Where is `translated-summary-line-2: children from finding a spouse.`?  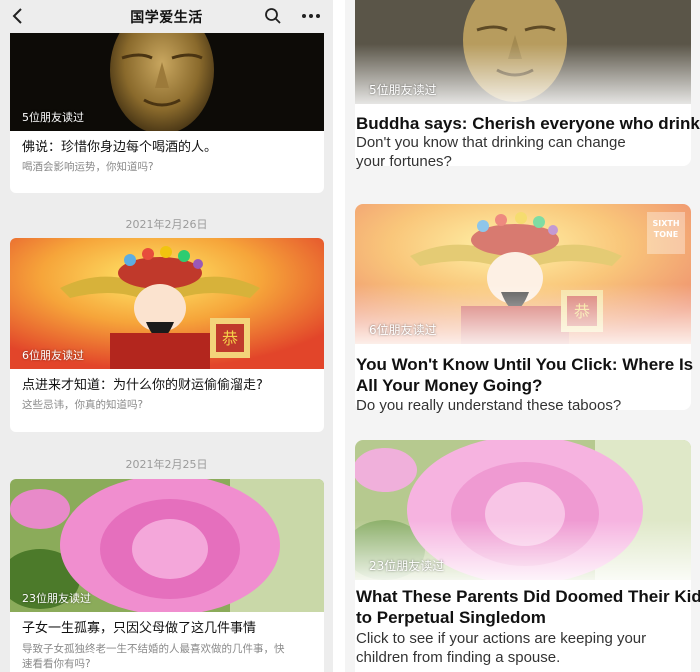 translated-summary-line-2: children from finding a spouse. is located at coordinates (458, 657).